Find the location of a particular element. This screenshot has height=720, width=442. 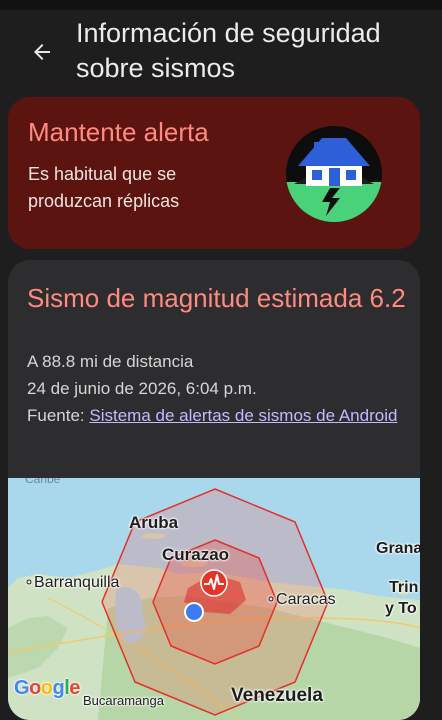

location-dot-icon is located at coordinates (194, 612).